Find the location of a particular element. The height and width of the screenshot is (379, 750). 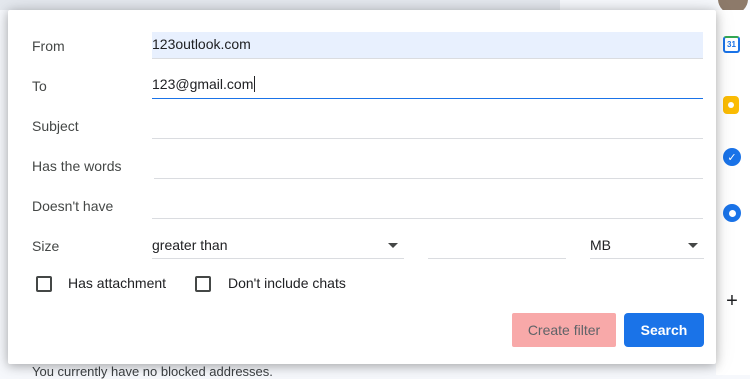

keep-icon is located at coordinates (731, 105).